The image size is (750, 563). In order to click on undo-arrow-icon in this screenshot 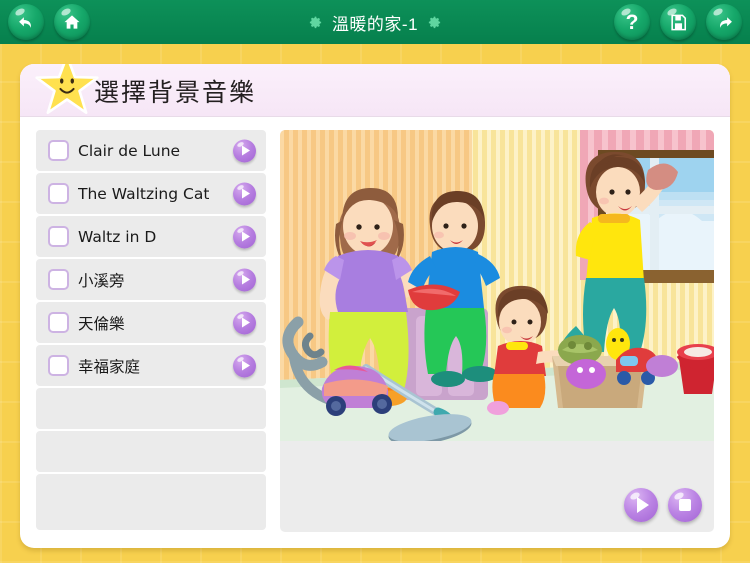, I will do `click(24, 22)`.